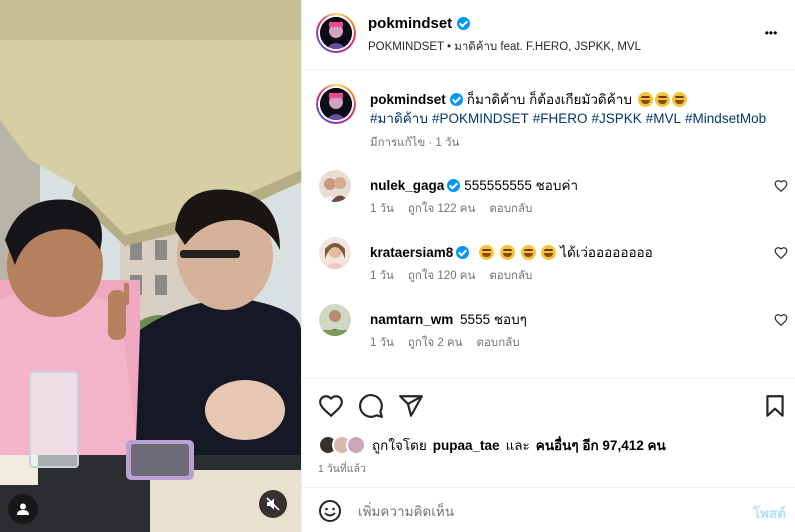 The image size is (795, 532). What do you see at coordinates (493, 319) in the screenshot?
I see `comment-text: 5555 ชอบๆ` at bounding box center [493, 319].